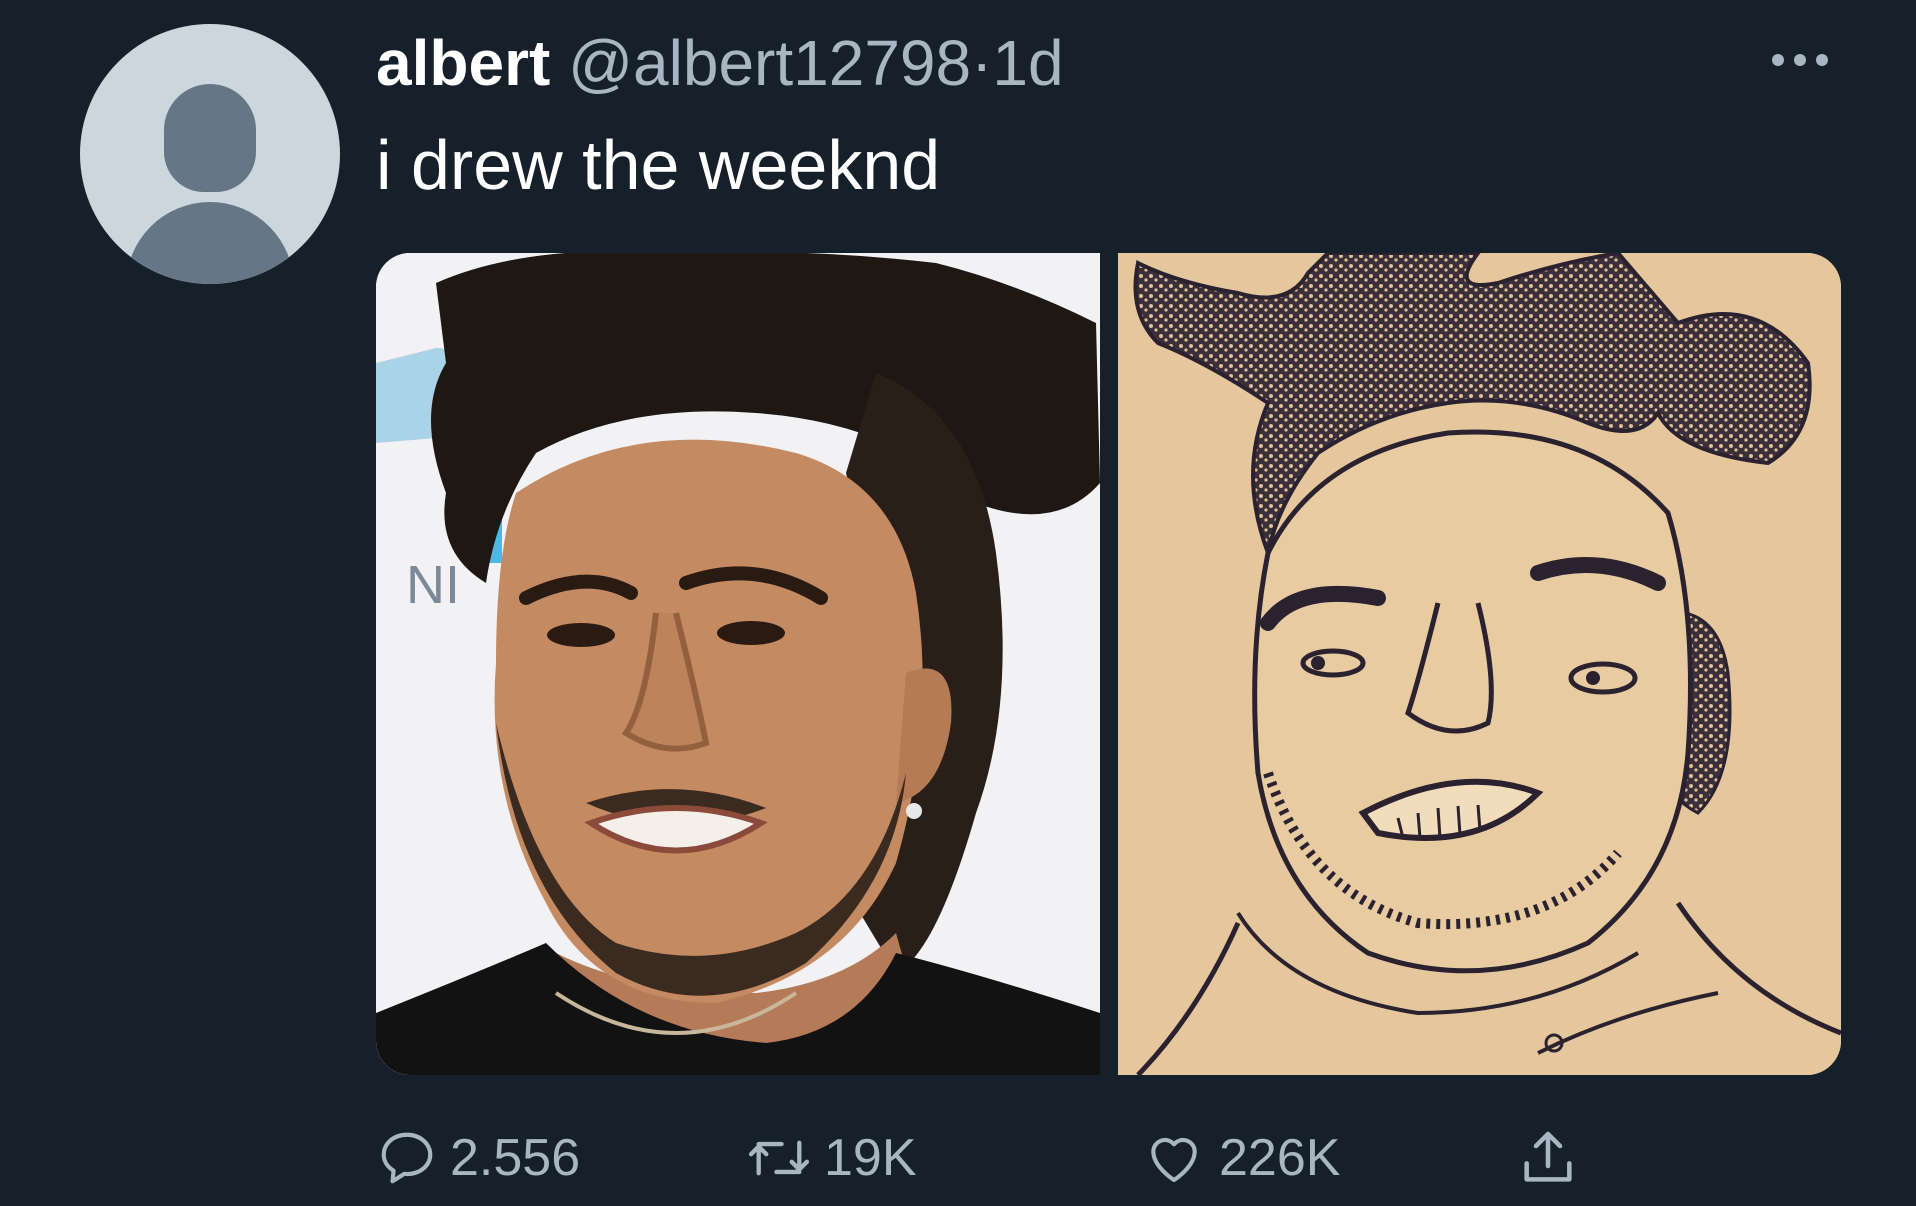  I want to click on share-button, so click(1548, 1158).